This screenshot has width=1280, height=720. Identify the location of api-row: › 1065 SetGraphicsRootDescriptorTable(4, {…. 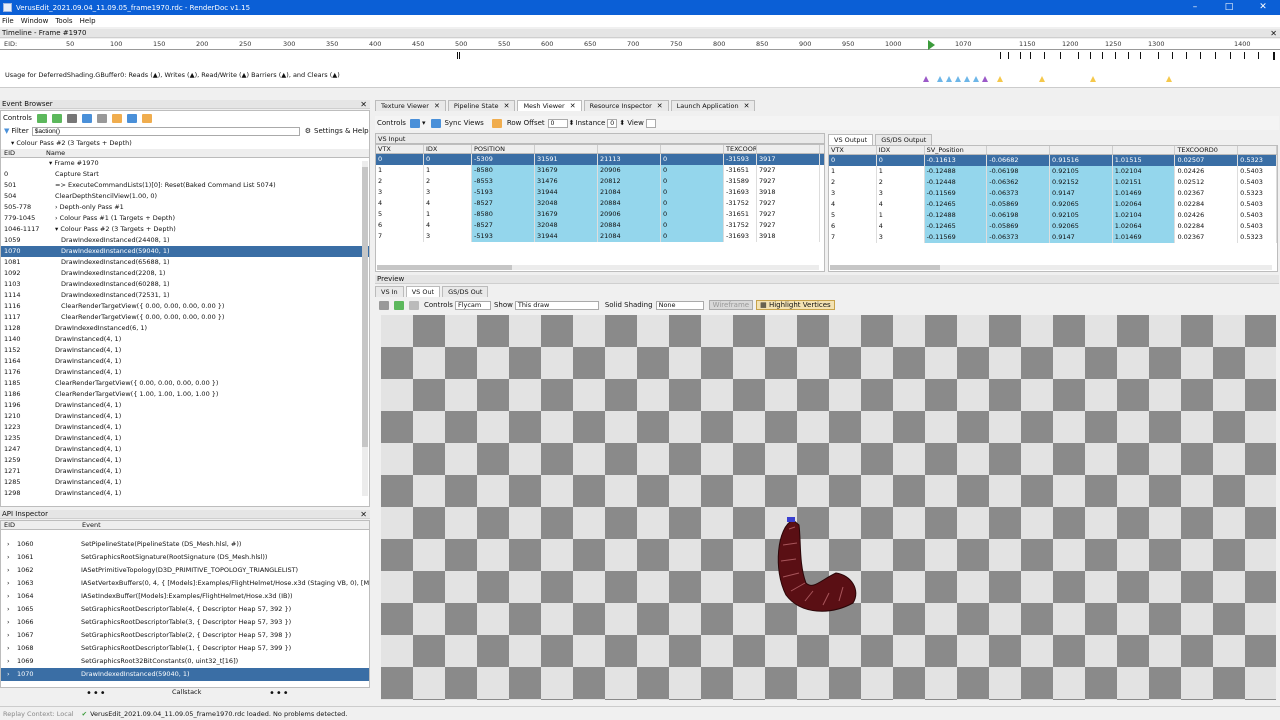
(185, 609).